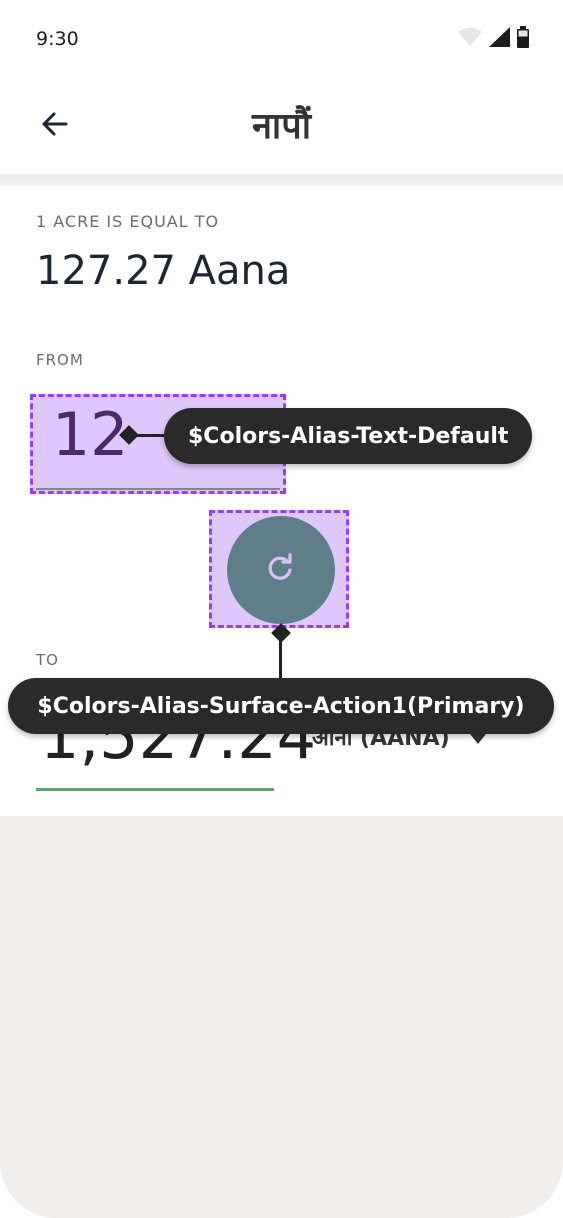  I want to click on refresh-icon, so click(281, 570).